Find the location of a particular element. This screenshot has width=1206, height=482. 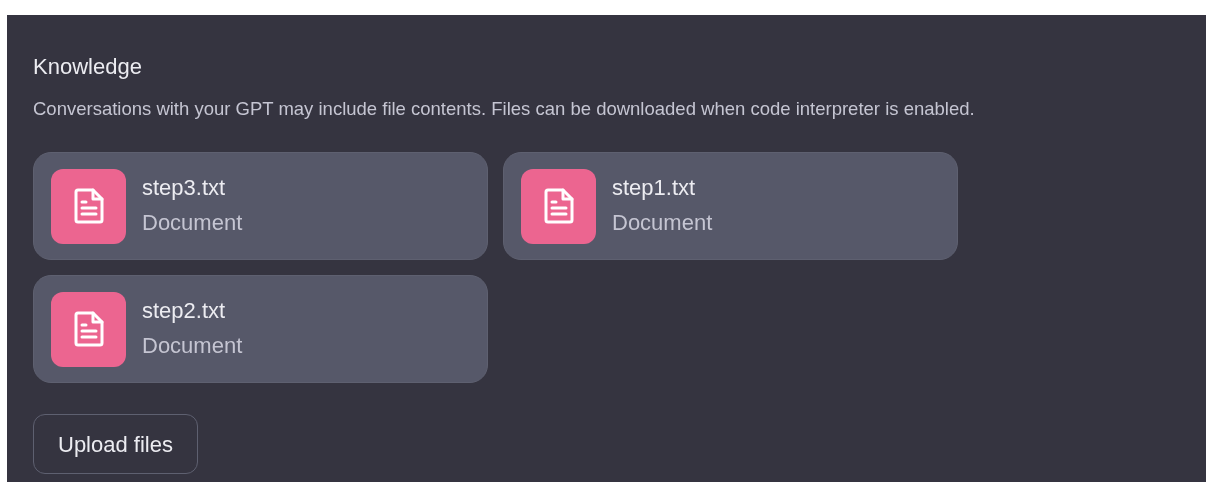

file-card: step3.txt Document is located at coordinates (260, 206).